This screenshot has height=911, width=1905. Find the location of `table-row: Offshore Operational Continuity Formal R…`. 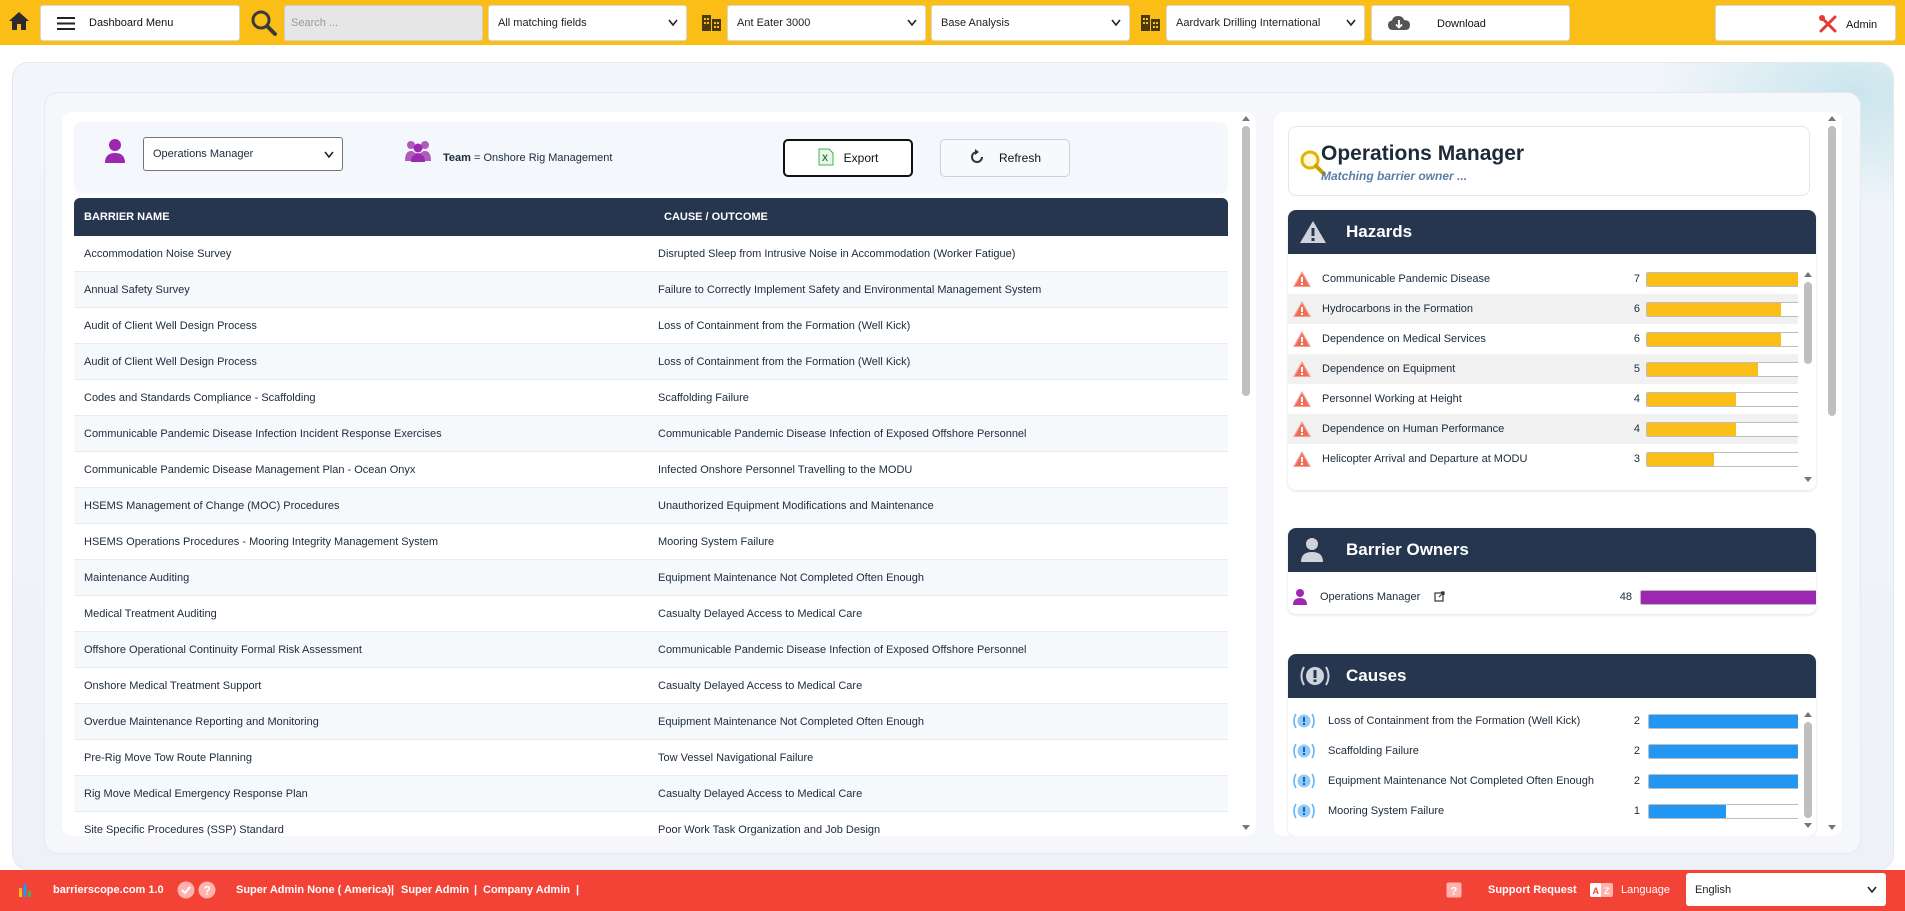

table-row: Offshore Operational Continuity Formal R… is located at coordinates (651, 650).